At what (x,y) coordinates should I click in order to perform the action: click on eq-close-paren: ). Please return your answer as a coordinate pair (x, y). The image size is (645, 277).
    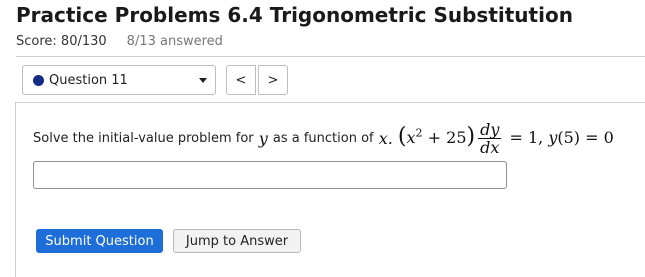
    Looking at the image, I should click on (471, 136).